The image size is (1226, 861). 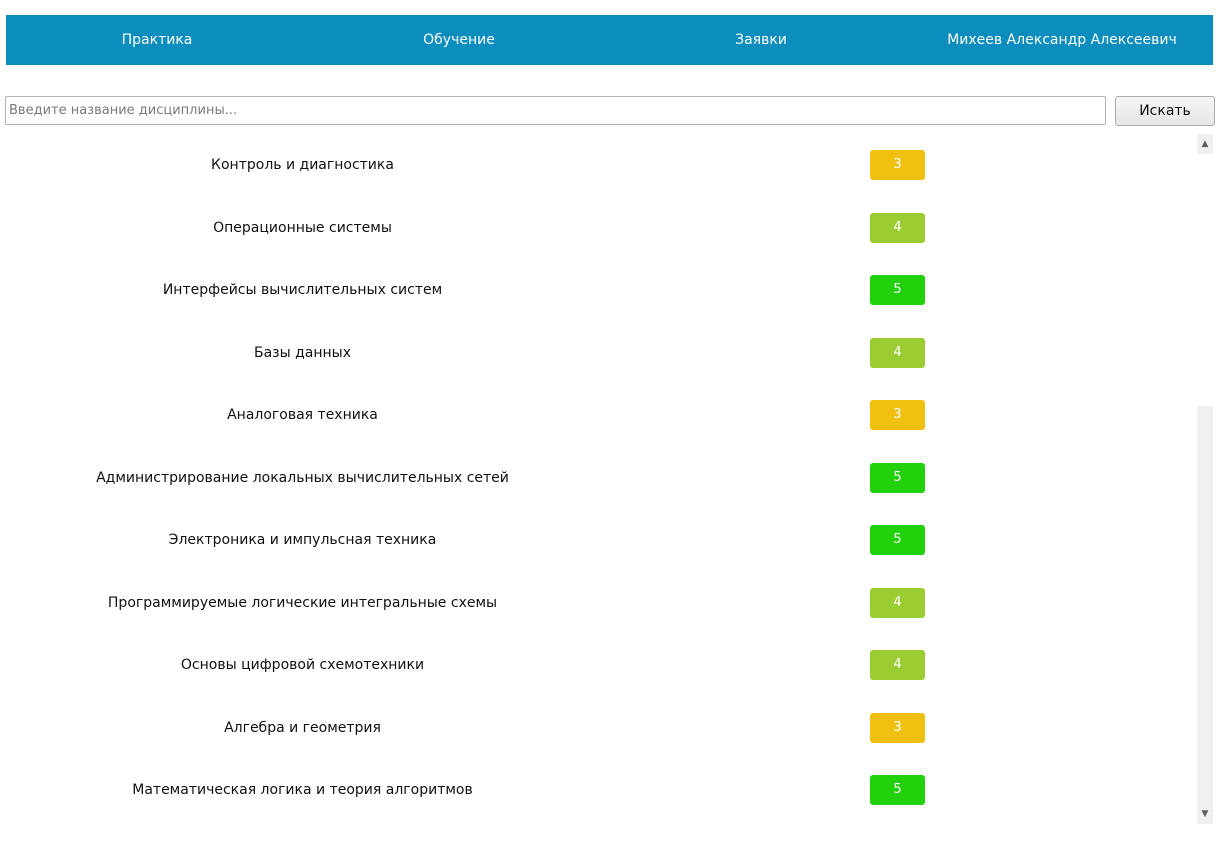 I want to click on list-item: Операционные системы 4, so click(x=597, y=228).